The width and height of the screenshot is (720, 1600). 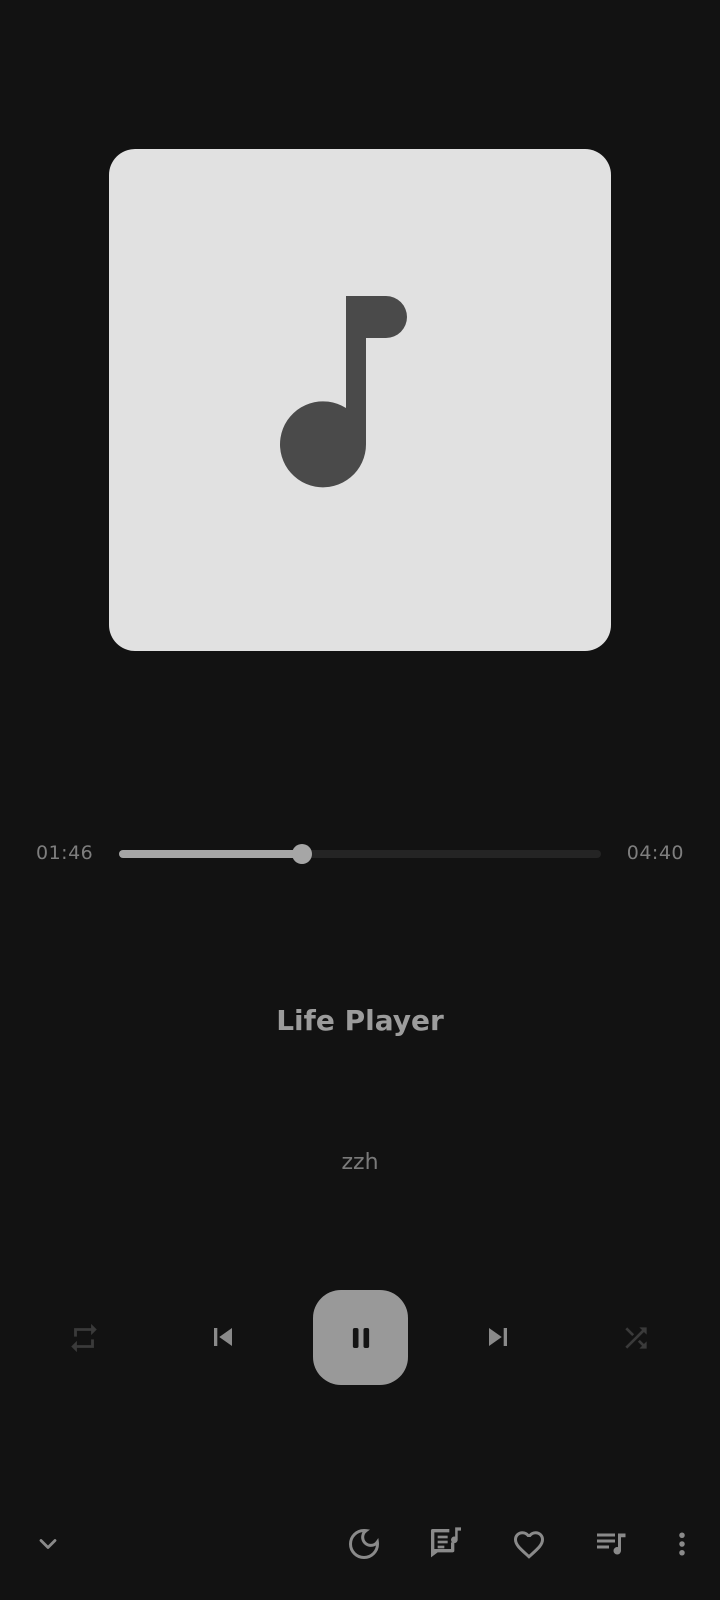 I want to click on heart-icon, so click(x=529, y=1545).